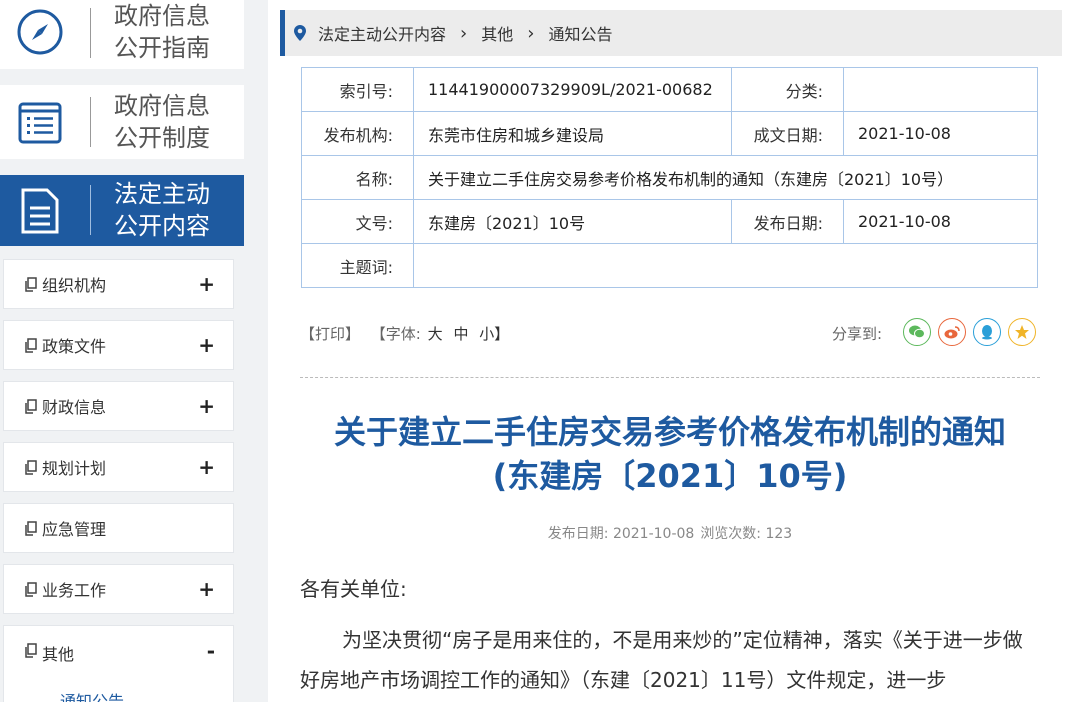 The image size is (1080, 702). What do you see at coordinates (357, 133) in the screenshot?
I see `meta-label: 发布机构:` at bounding box center [357, 133].